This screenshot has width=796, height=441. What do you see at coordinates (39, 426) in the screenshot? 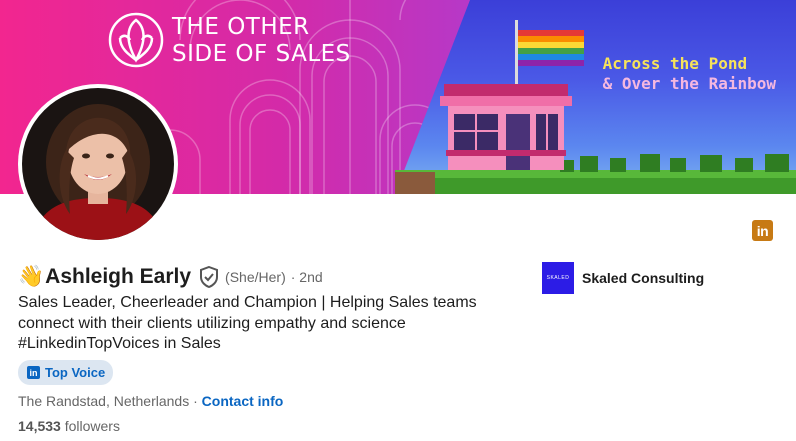
I see `followers-count: 14,533` at bounding box center [39, 426].